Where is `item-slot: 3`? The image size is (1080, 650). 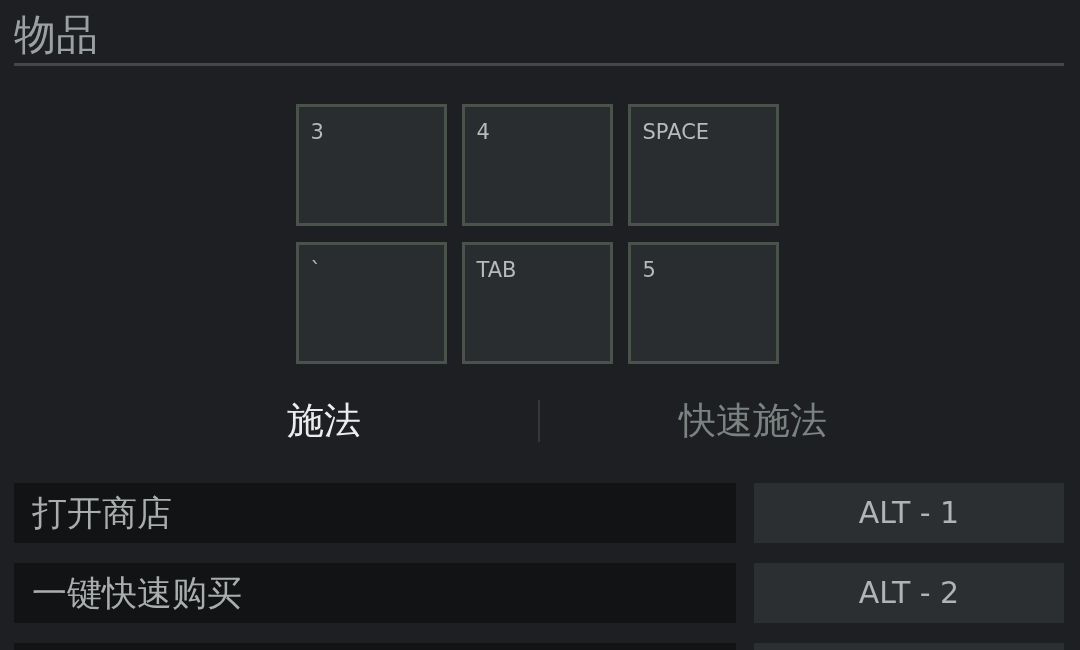
item-slot: 3 is located at coordinates (371, 165).